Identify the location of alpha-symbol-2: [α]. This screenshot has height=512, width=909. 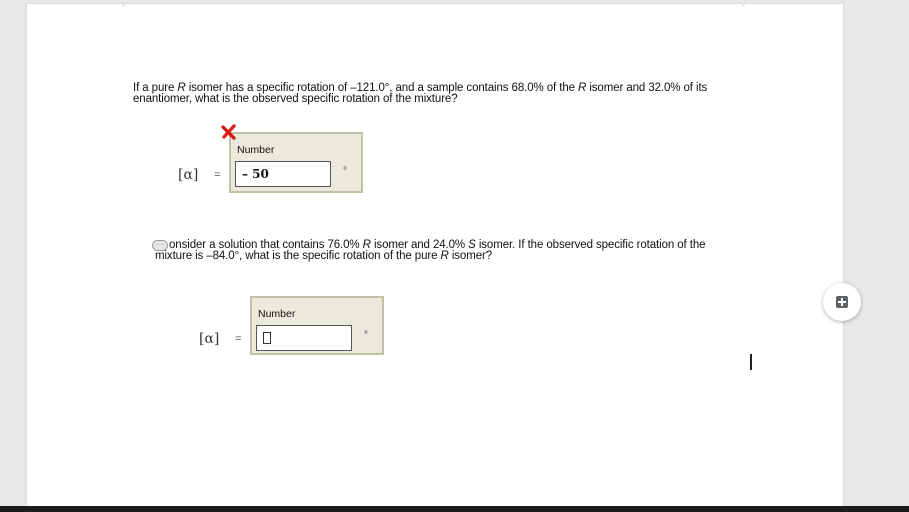
(209, 339).